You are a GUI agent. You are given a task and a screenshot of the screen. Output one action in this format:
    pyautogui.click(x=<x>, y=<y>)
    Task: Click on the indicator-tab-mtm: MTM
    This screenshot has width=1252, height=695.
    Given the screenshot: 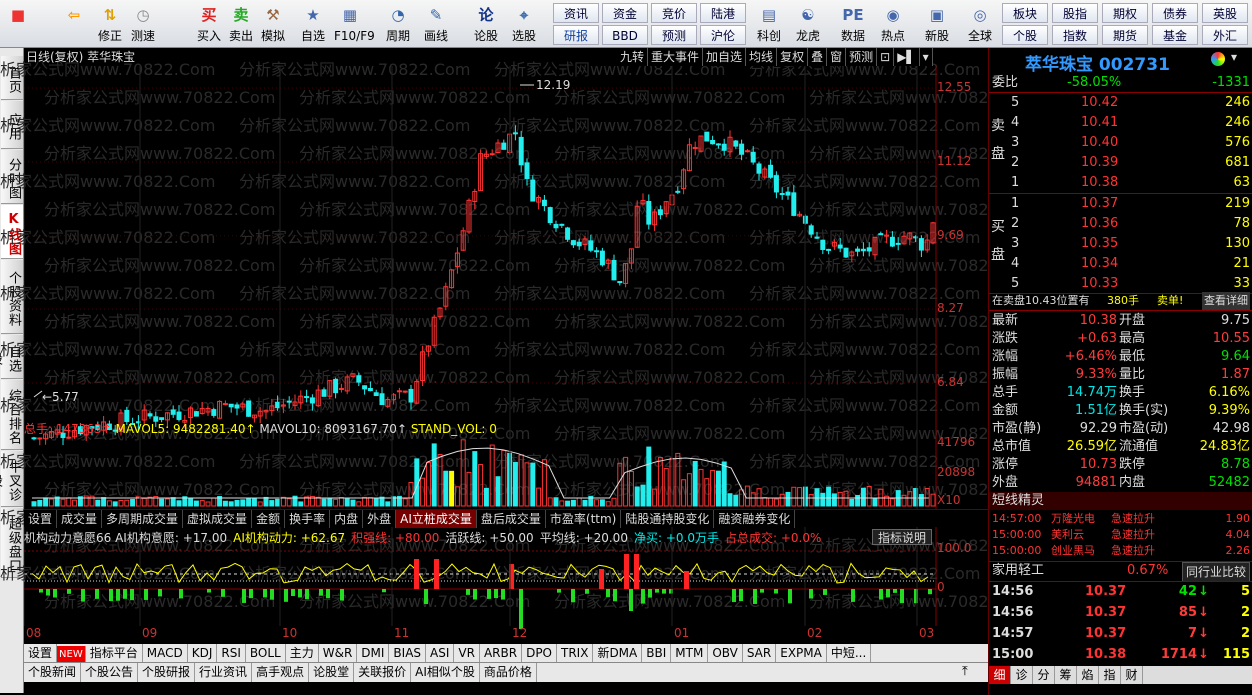 What is the action you would take?
    pyautogui.click(x=690, y=653)
    